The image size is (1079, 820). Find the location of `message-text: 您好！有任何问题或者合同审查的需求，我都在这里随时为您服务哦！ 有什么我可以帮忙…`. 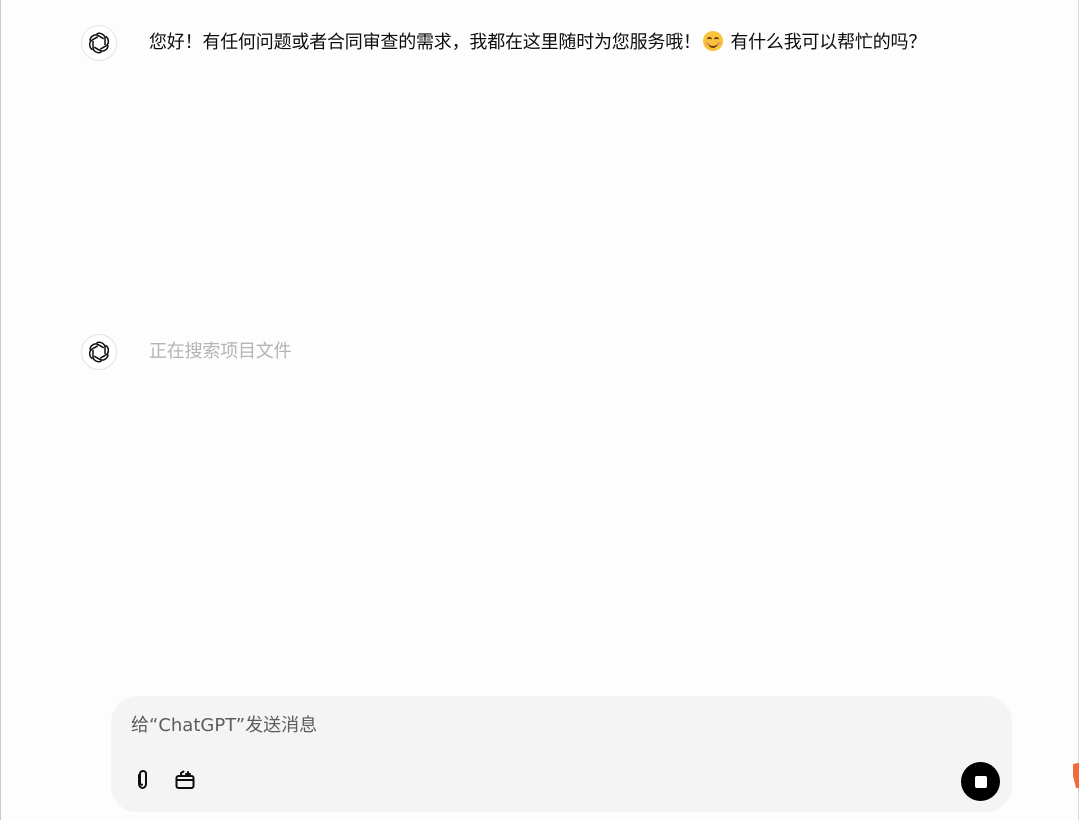

message-text: 您好！有任何问题或者合同审查的需求，我都在这里随时为您服务哦！ 有什么我可以帮忙… is located at coordinates (537, 43).